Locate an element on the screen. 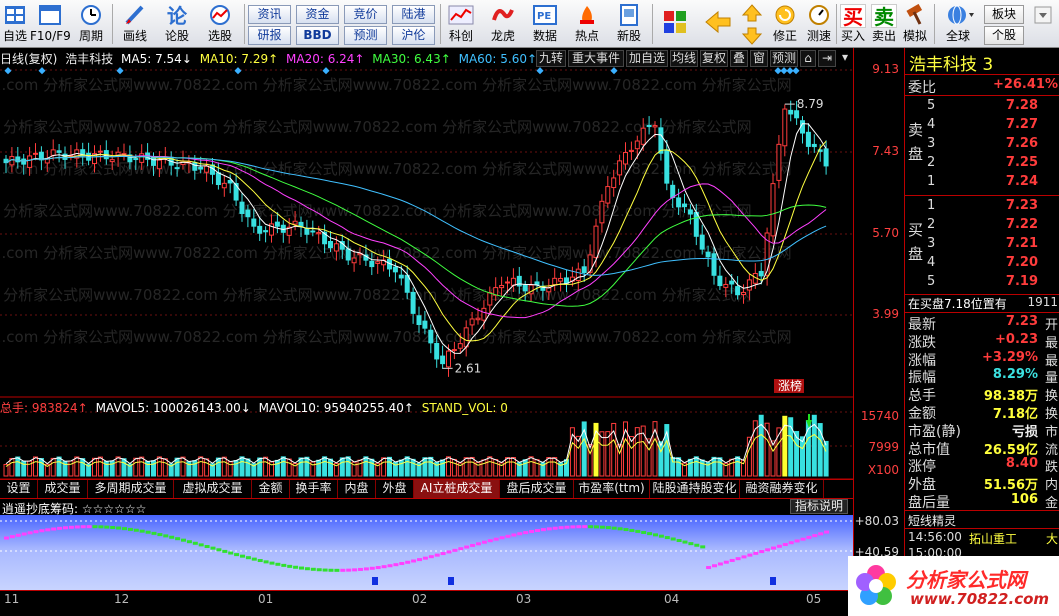 Image resolution: width=1059 pixels, height=616 pixels. indicator-tab: 市盈率(ttm) is located at coordinates (612, 489).